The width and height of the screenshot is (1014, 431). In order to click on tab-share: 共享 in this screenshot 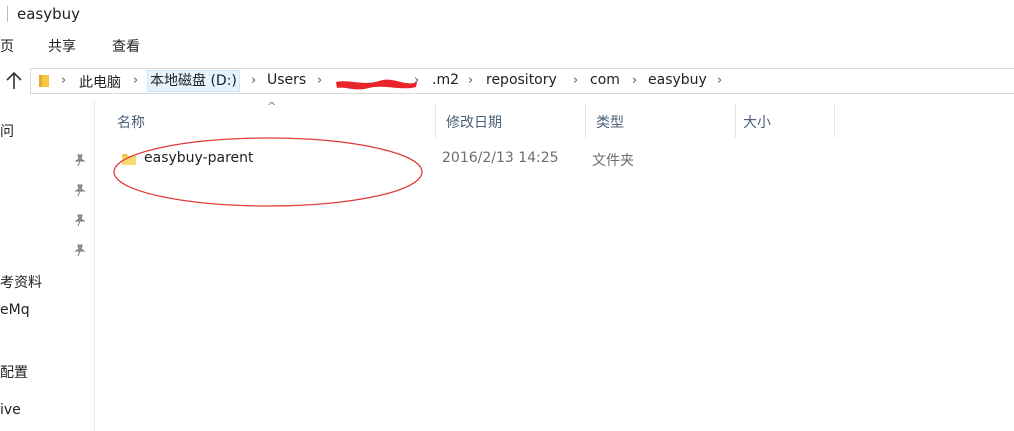, I will do `click(62, 46)`.